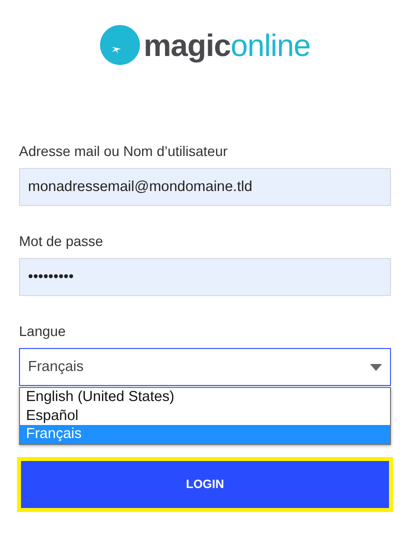 The height and width of the screenshot is (533, 410). What do you see at coordinates (120, 45) in the screenshot?
I see `logo-icon` at bounding box center [120, 45].